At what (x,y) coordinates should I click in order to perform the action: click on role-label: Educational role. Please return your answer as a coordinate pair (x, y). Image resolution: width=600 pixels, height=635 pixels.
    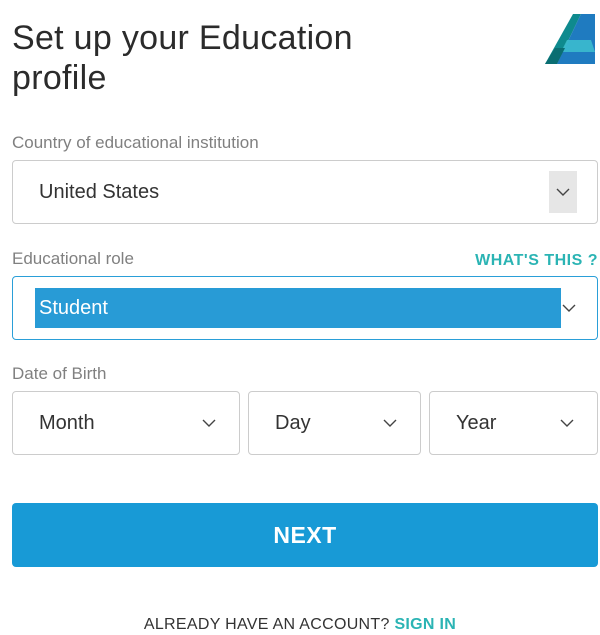
    Looking at the image, I should click on (73, 258).